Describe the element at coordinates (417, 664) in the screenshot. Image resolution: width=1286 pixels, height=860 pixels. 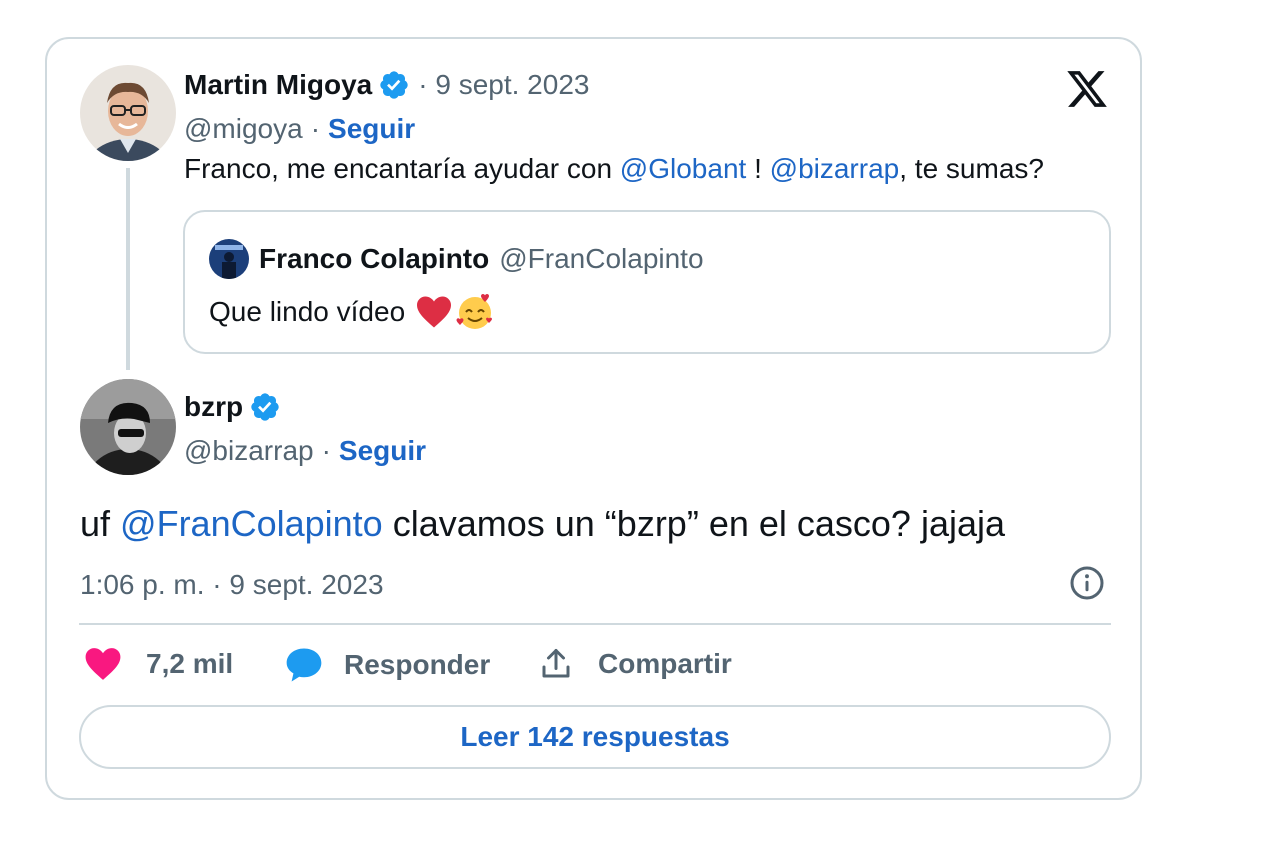
I see `reply-label: Responder` at that location.